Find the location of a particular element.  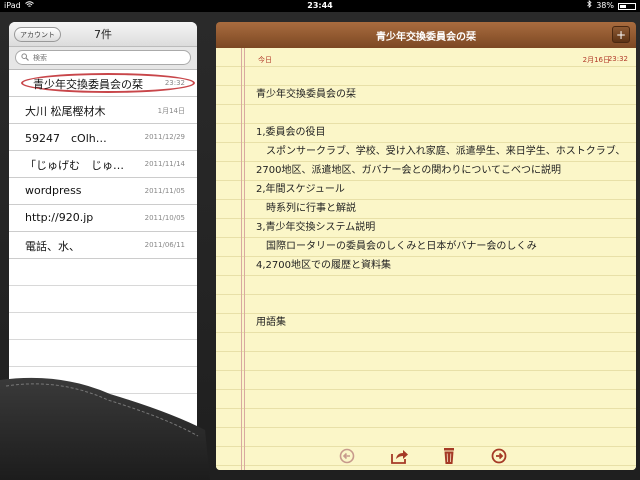

note-header-title: 青少年交換委員会の栞 is located at coordinates (426, 37).